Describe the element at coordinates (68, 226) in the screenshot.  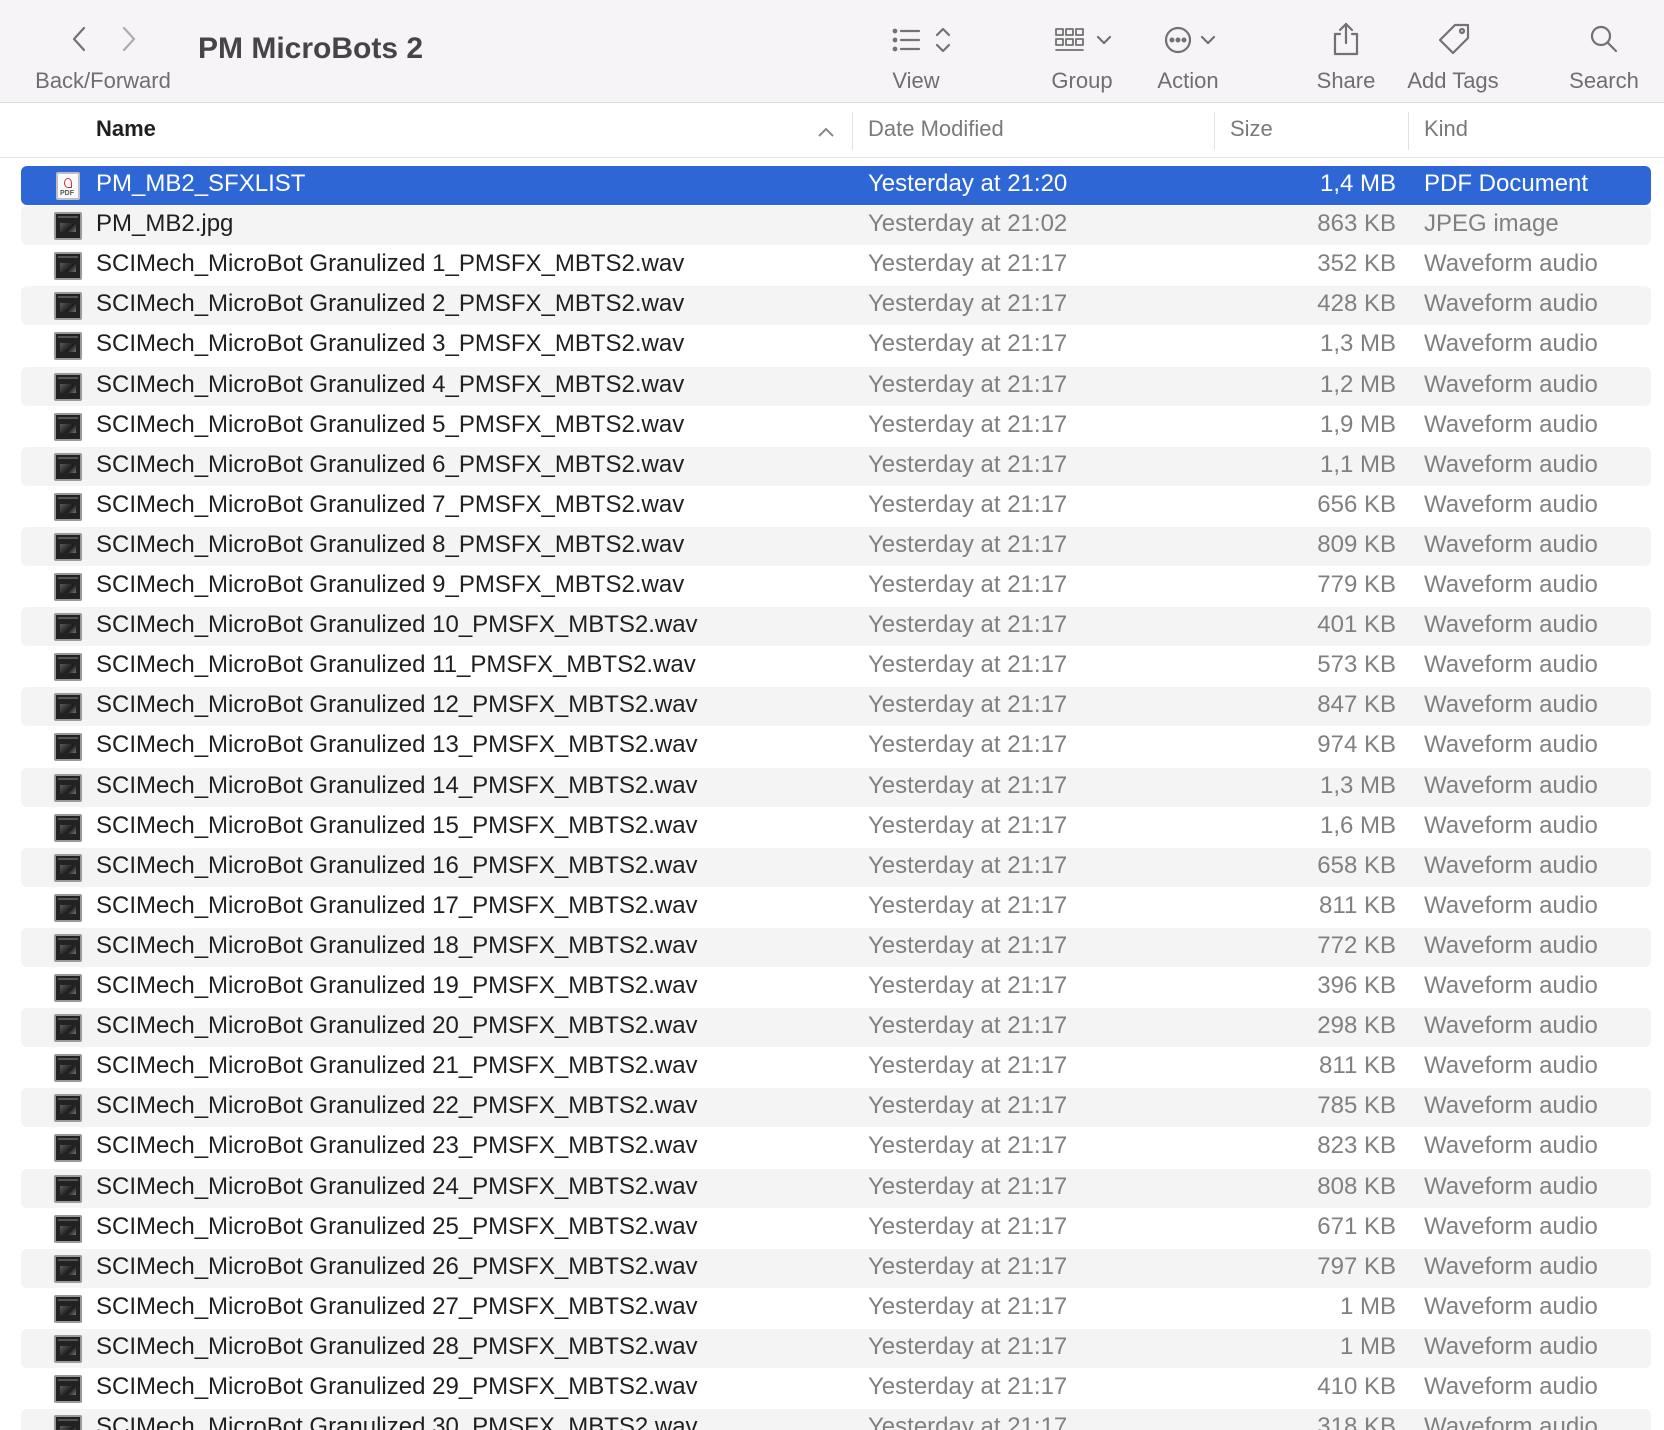
I see `image-icon` at that location.